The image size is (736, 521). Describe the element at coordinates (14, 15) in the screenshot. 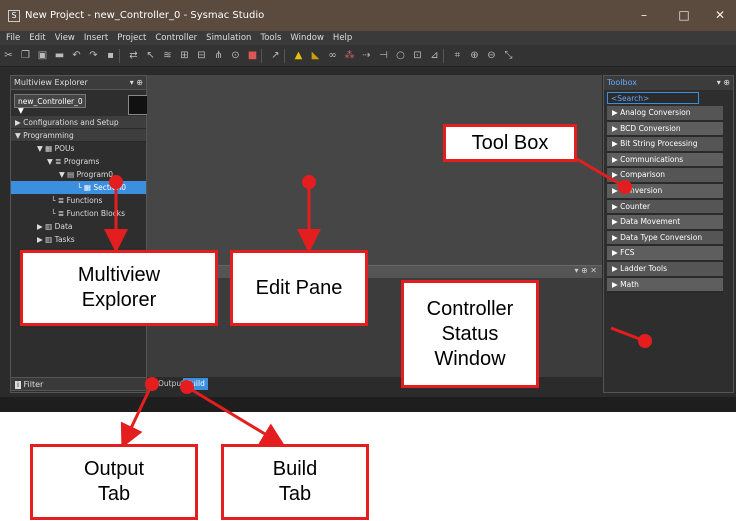

I see `app-icon: S` at that location.